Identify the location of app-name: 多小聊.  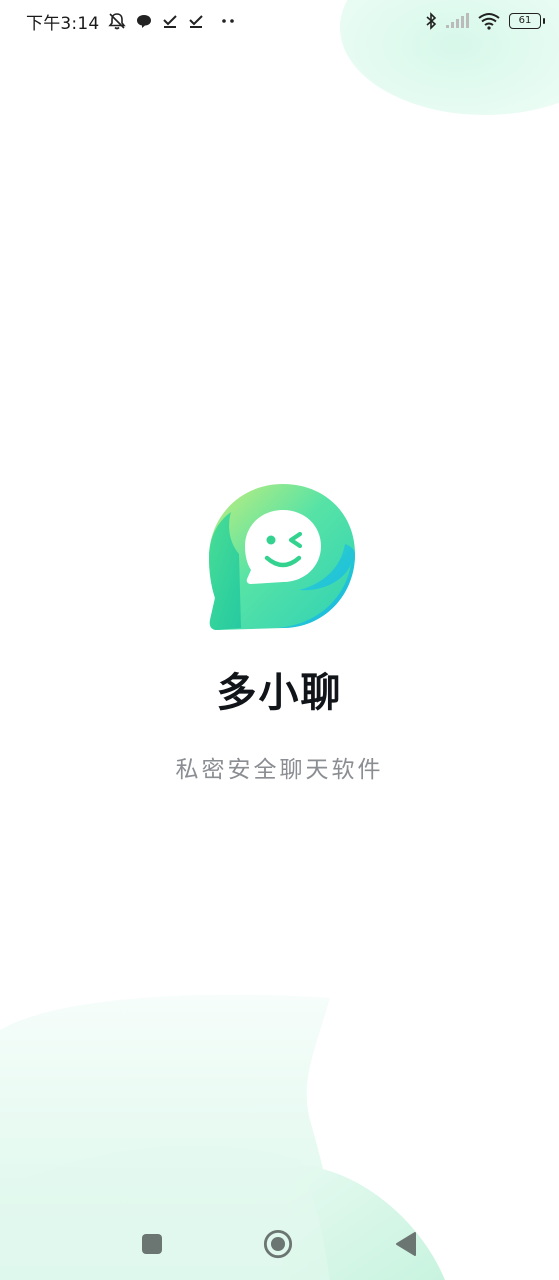
(279, 693).